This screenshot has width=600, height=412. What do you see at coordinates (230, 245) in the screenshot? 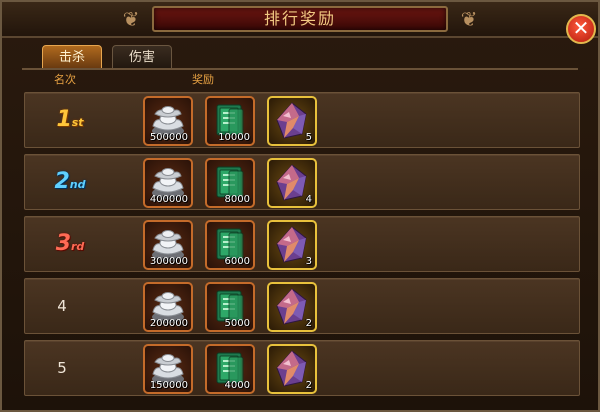
I see `reward-slot-book: 6000` at bounding box center [230, 245].